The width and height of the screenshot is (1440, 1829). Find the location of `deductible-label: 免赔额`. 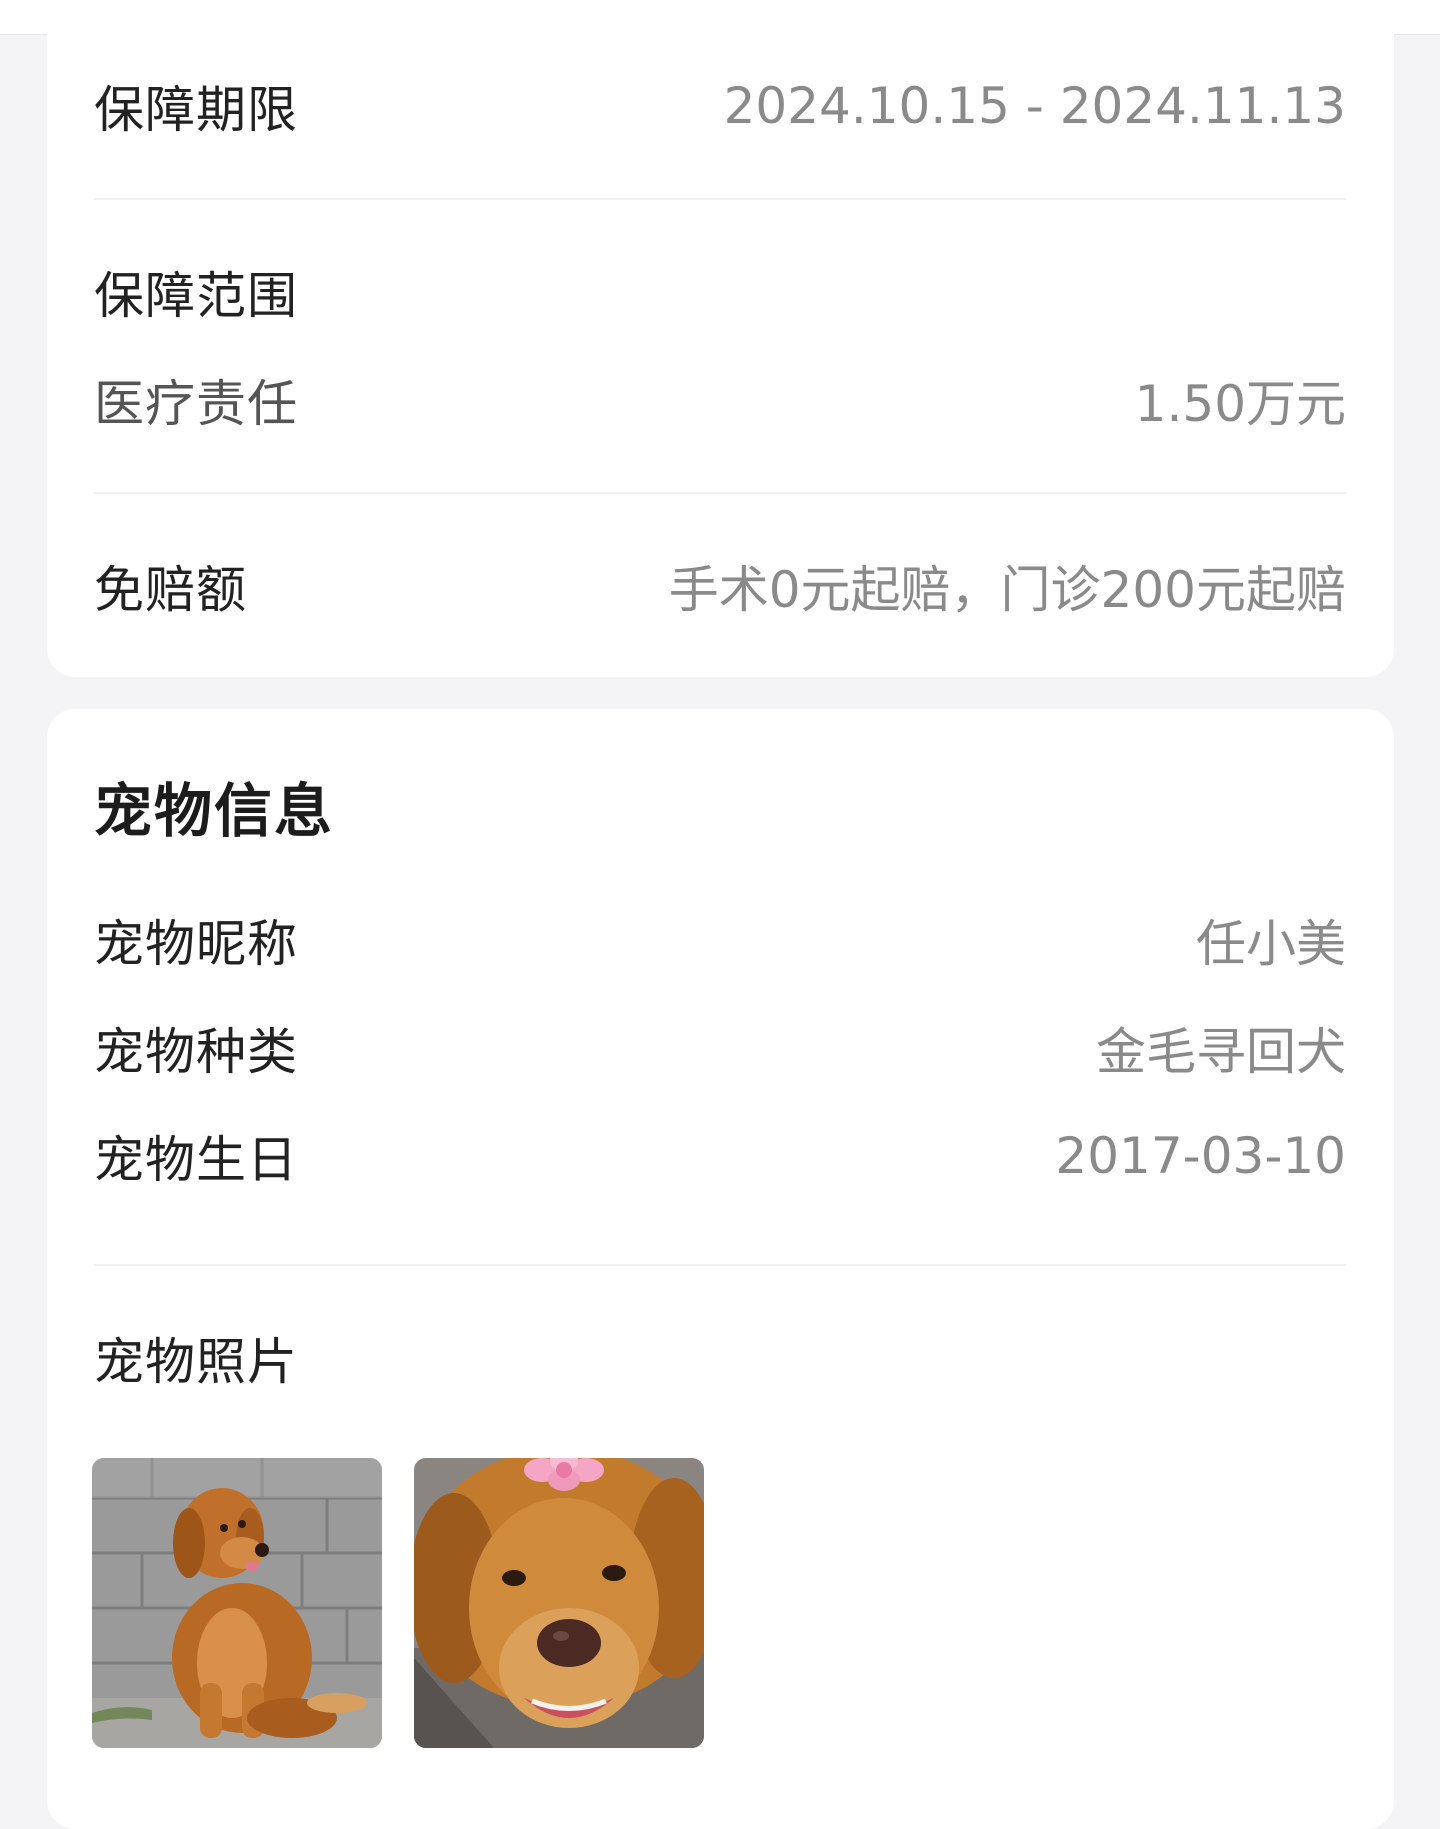

deductible-label: 免赔额 is located at coordinates (170, 590).